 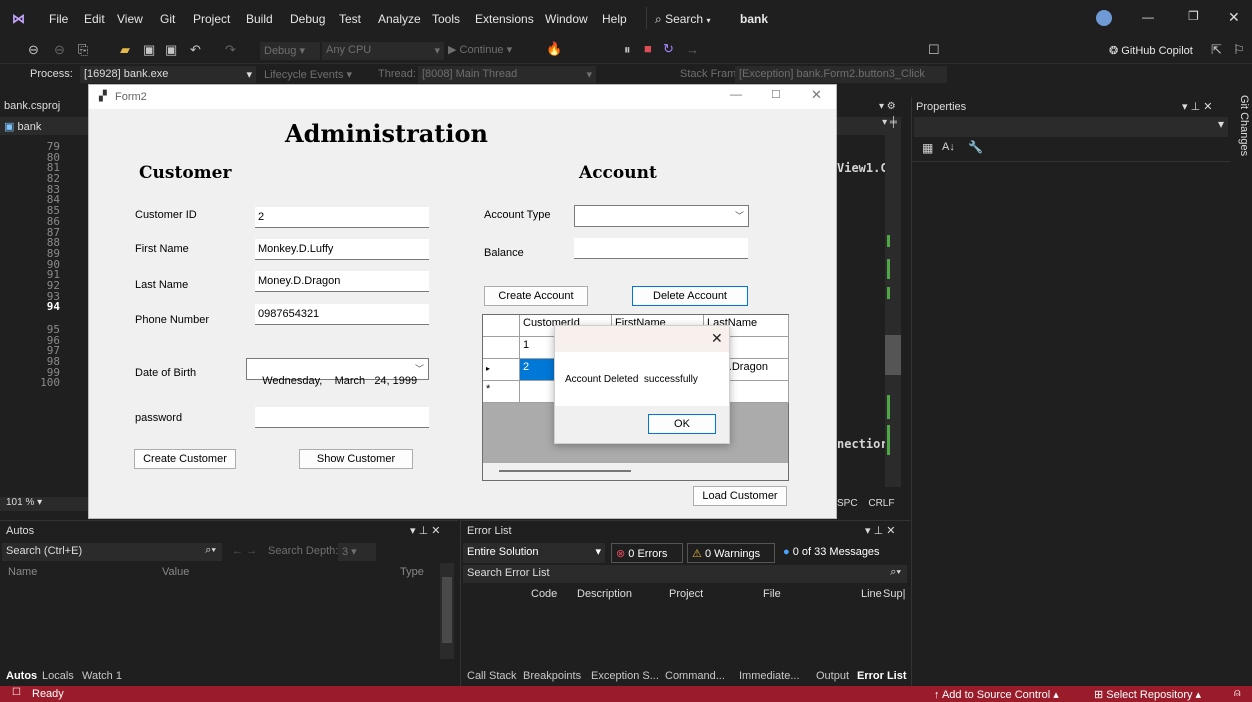 I want to click on balance-field, so click(x=661, y=248).